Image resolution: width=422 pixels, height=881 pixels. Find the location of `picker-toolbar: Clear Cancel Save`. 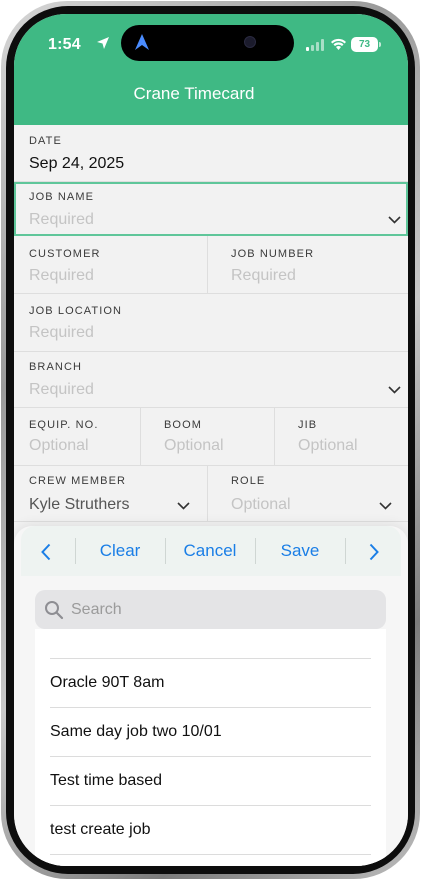

picker-toolbar: Clear Cancel Save is located at coordinates (211, 551).